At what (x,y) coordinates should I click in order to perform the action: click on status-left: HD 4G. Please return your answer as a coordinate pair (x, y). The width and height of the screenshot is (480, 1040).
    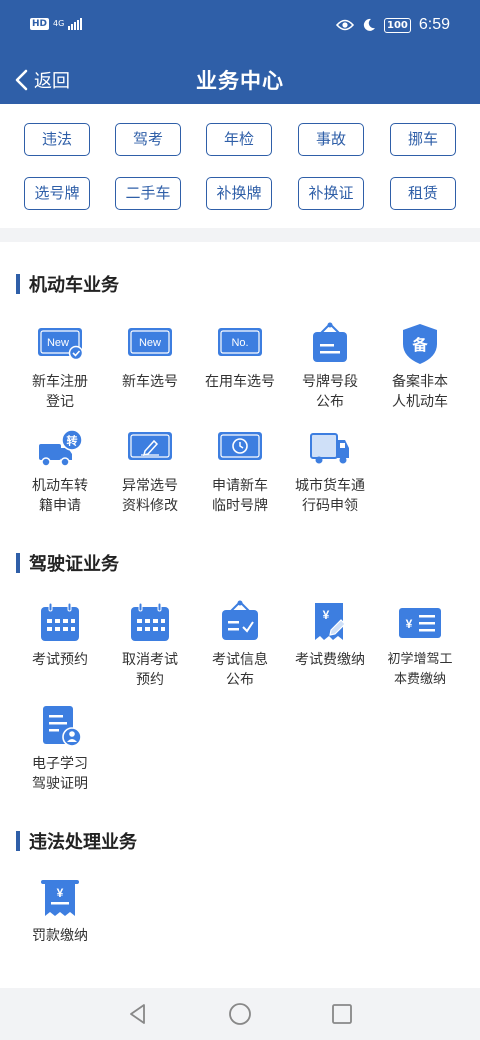
    Looking at the image, I should click on (56, 24).